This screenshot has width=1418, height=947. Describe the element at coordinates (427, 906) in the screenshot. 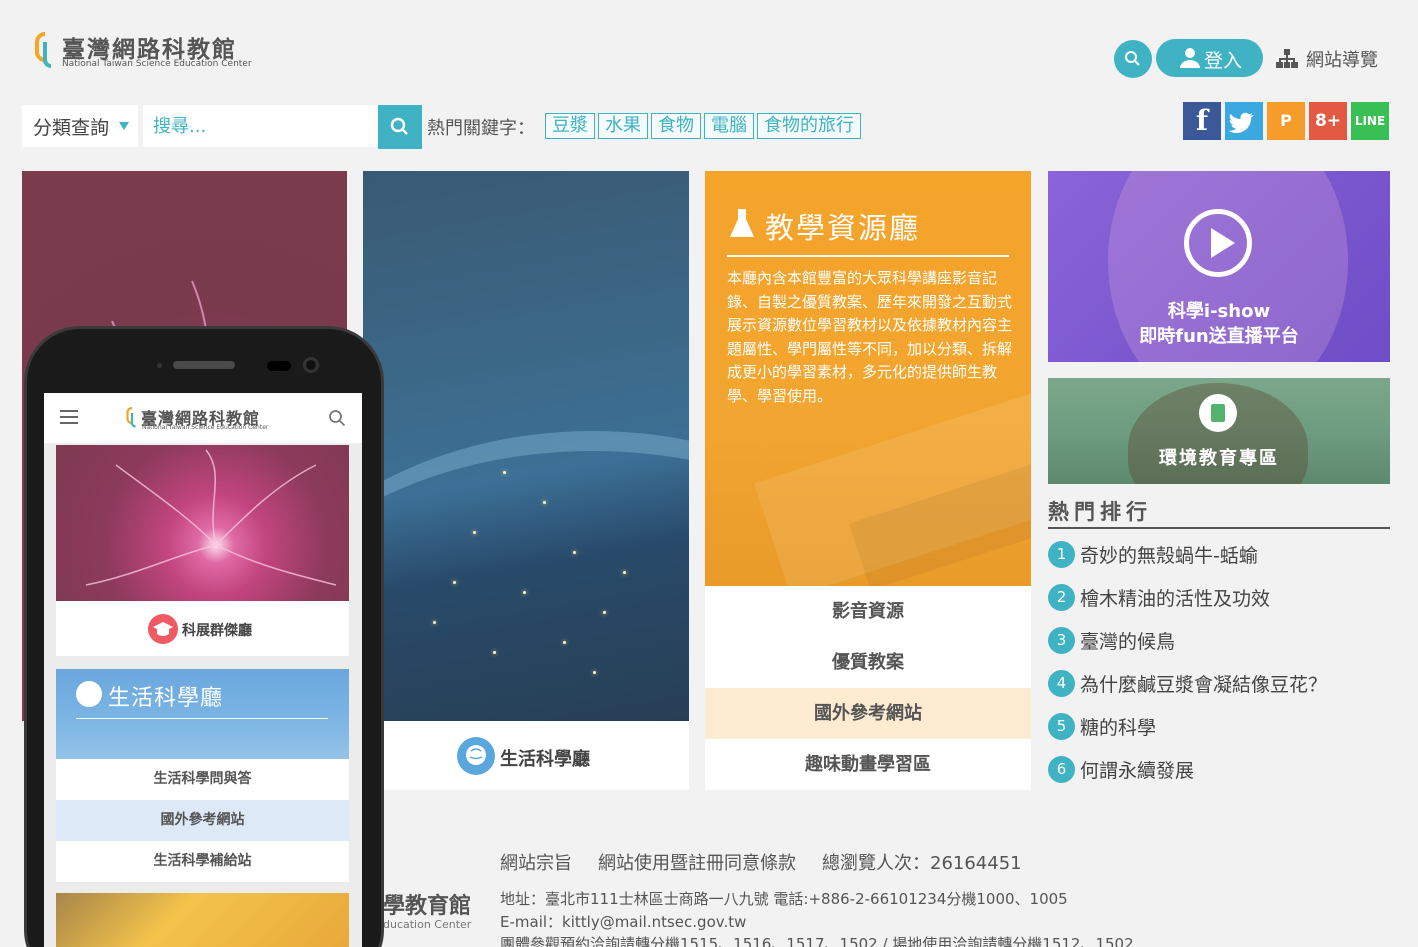

I see `footer-logo-title: 學教育館` at that location.